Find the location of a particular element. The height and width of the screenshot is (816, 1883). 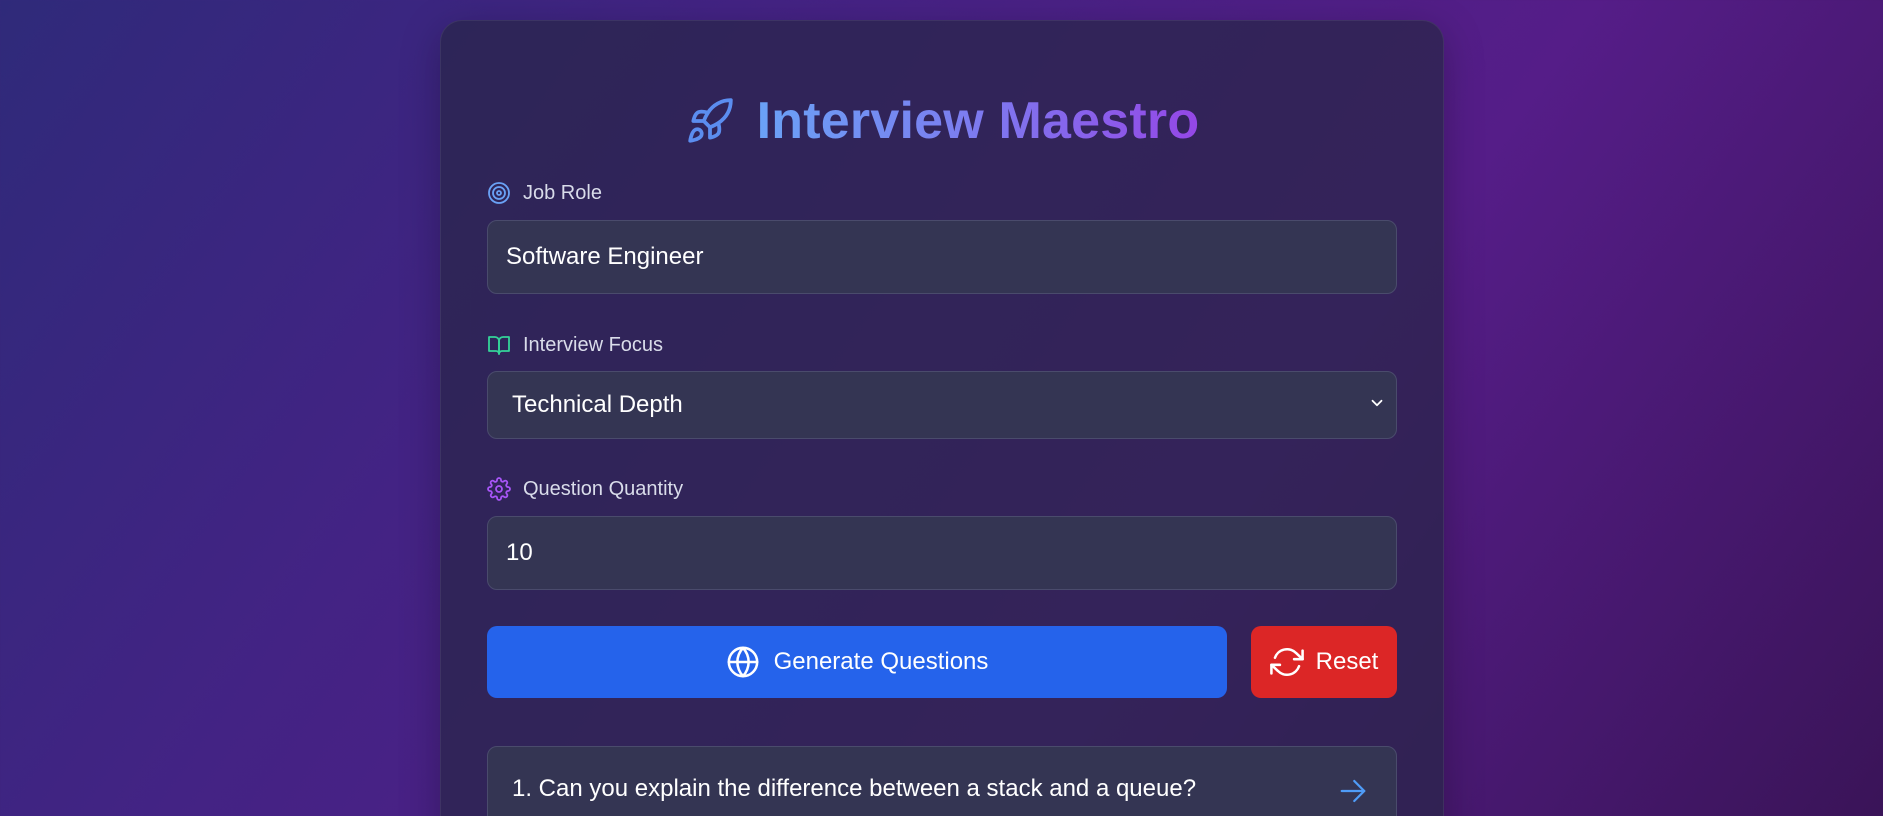

gear-icon is located at coordinates (499, 489).